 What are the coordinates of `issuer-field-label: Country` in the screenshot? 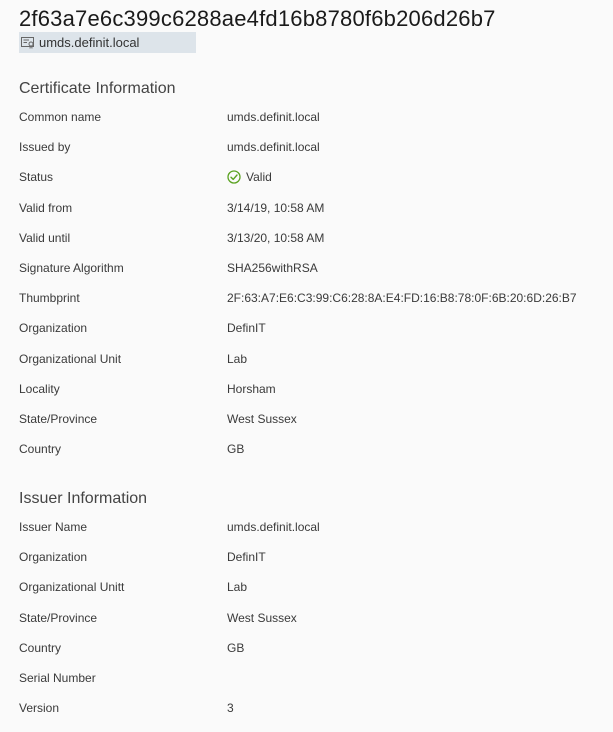 It's located at (40, 647).